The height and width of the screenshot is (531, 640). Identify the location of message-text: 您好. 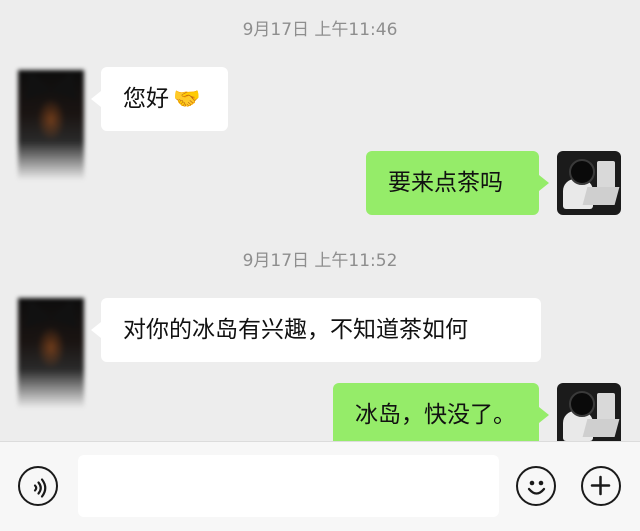
(146, 99).